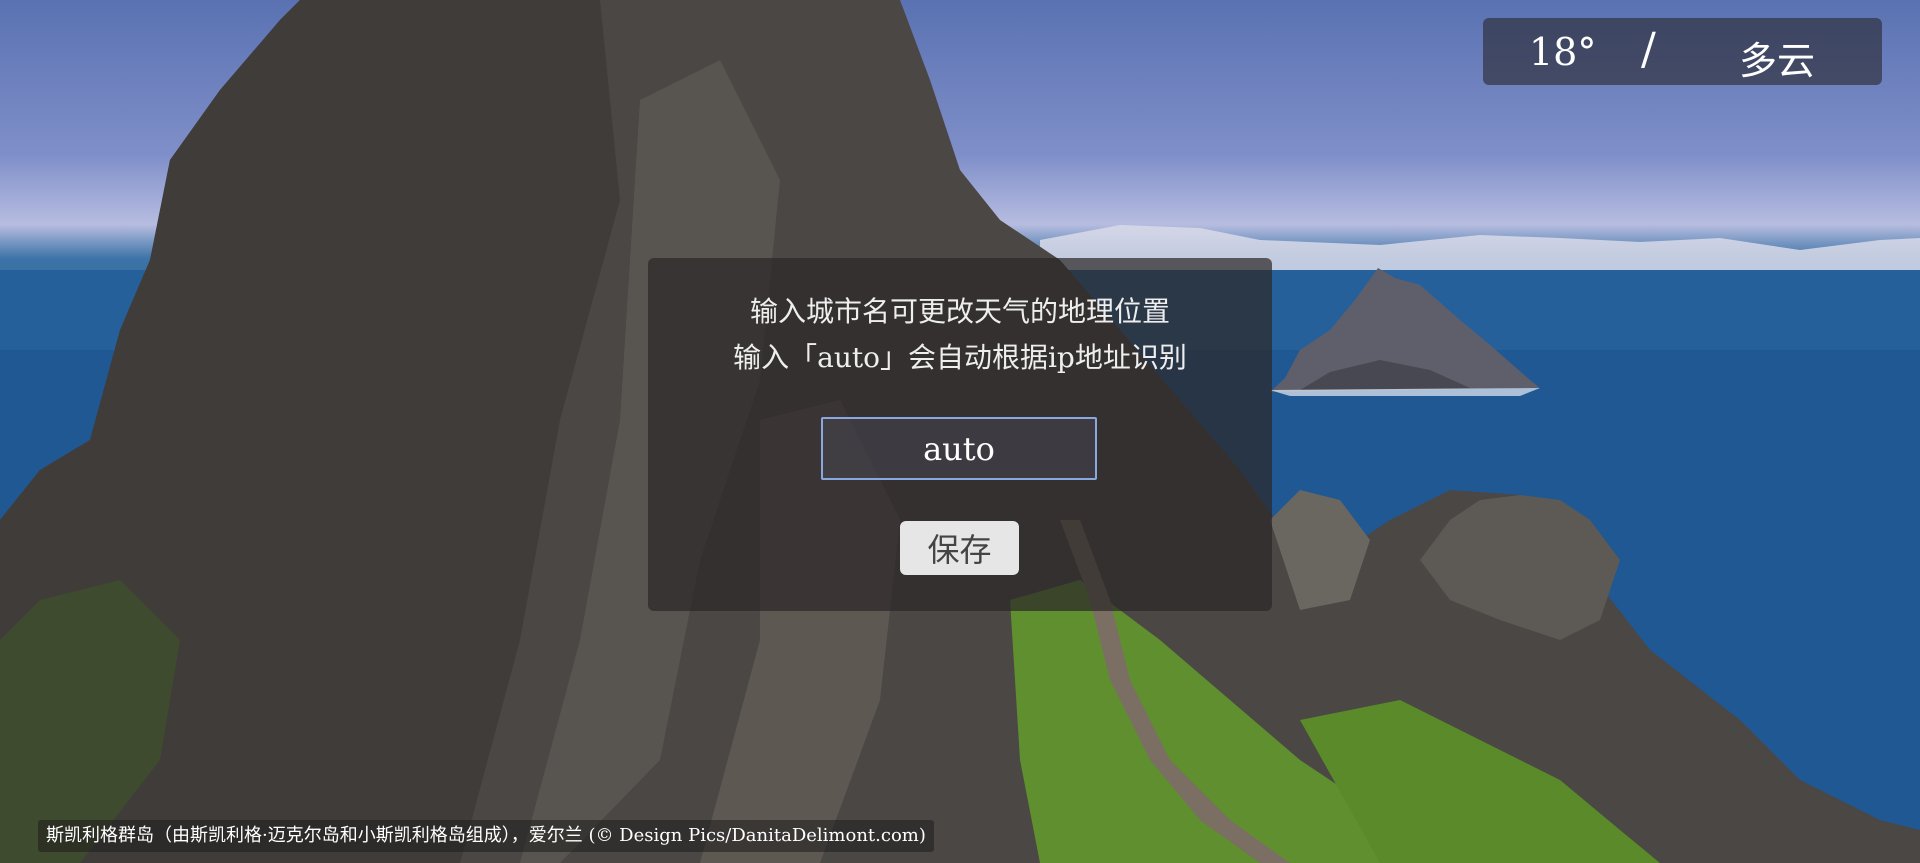  I want to click on city-input, so click(959, 448).